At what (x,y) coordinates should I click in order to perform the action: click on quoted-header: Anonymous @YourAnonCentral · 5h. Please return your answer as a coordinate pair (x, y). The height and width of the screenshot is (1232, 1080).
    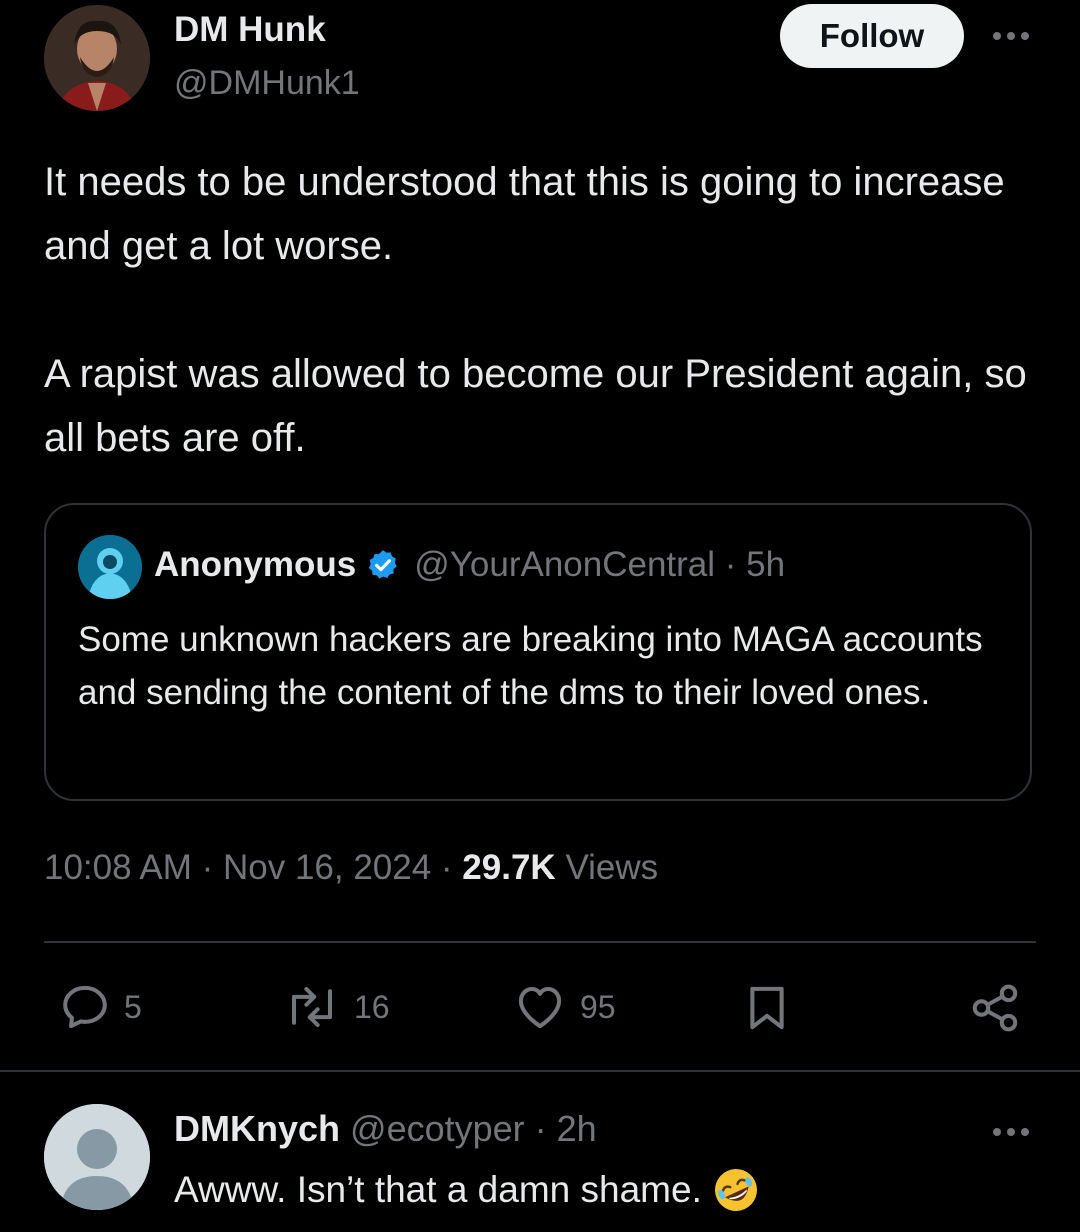
    Looking at the image, I should click on (469, 565).